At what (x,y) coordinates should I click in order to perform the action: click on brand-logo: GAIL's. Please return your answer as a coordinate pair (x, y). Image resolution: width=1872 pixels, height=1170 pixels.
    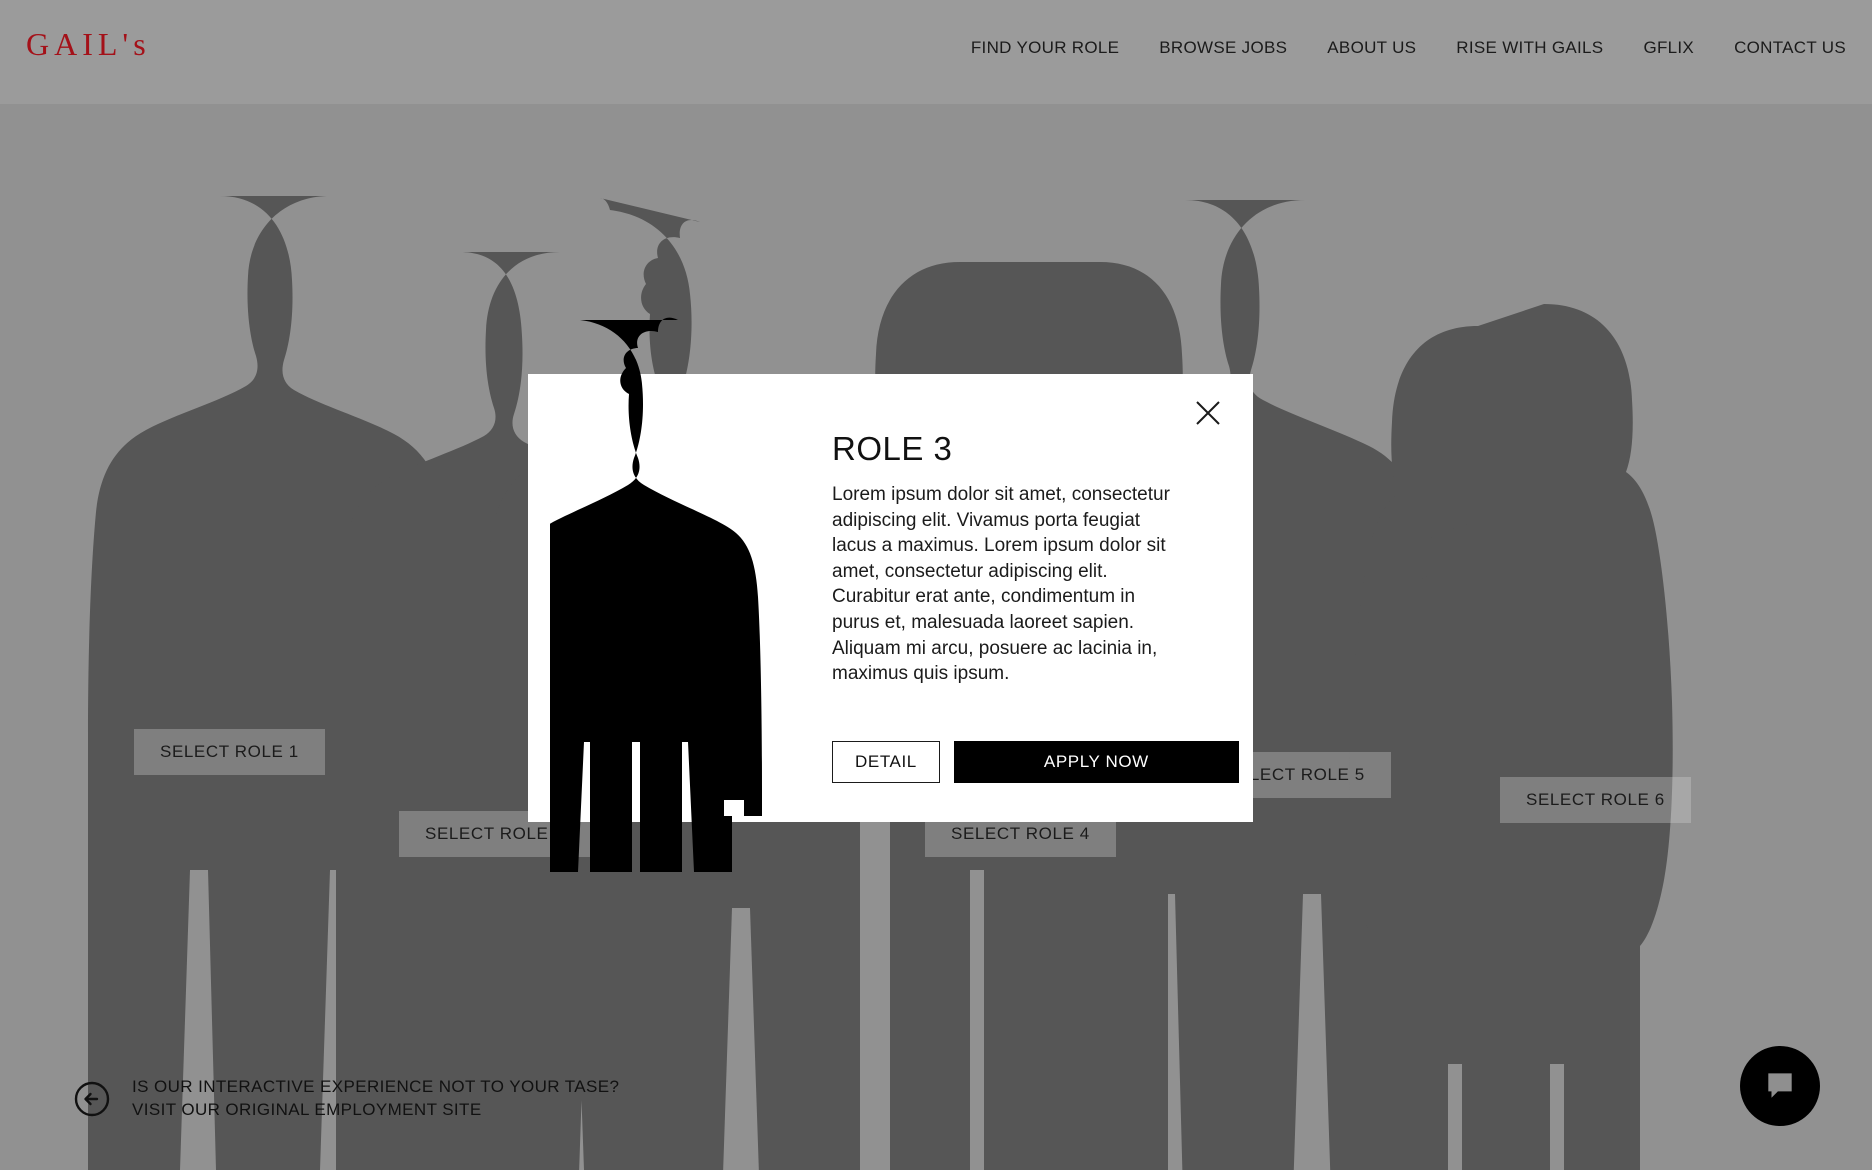
    Looking at the image, I should click on (88, 44).